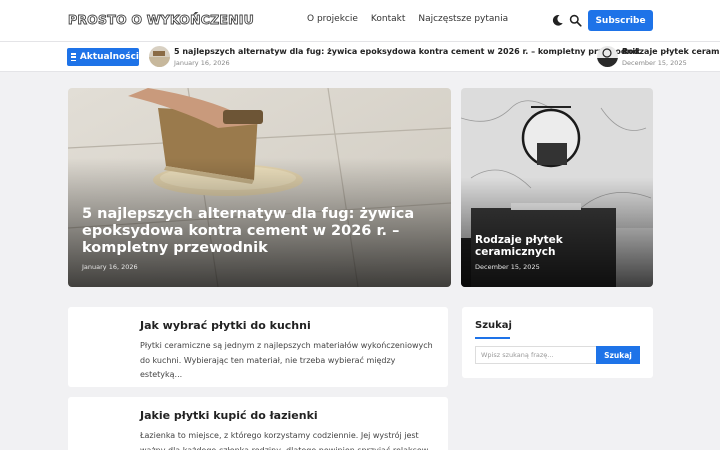 The image size is (720, 450). What do you see at coordinates (575, 20) in the screenshot?
I see `search-icon` at bounding box center [575, 20].